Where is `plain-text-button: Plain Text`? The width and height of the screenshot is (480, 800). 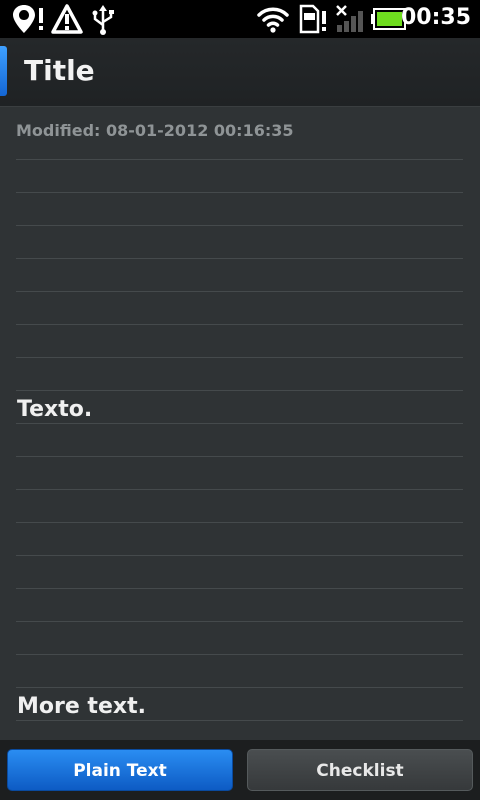 plain-text-button: Plain Text is located at coordinates (120, 770).